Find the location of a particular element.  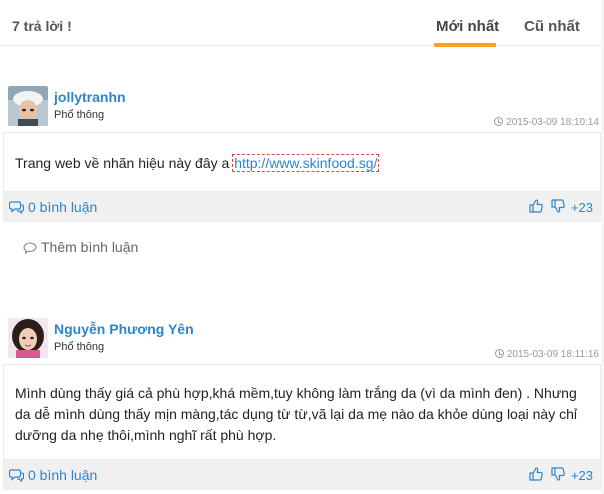

comment-link: http://www.skinfood.sg/ is located at coordinates (306, 163).